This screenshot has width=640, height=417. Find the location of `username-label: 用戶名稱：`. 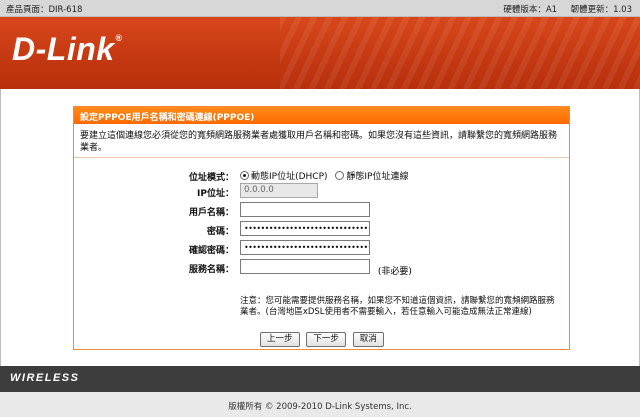

username-label: 用戶名稱： is located at coordinates (211, 213).